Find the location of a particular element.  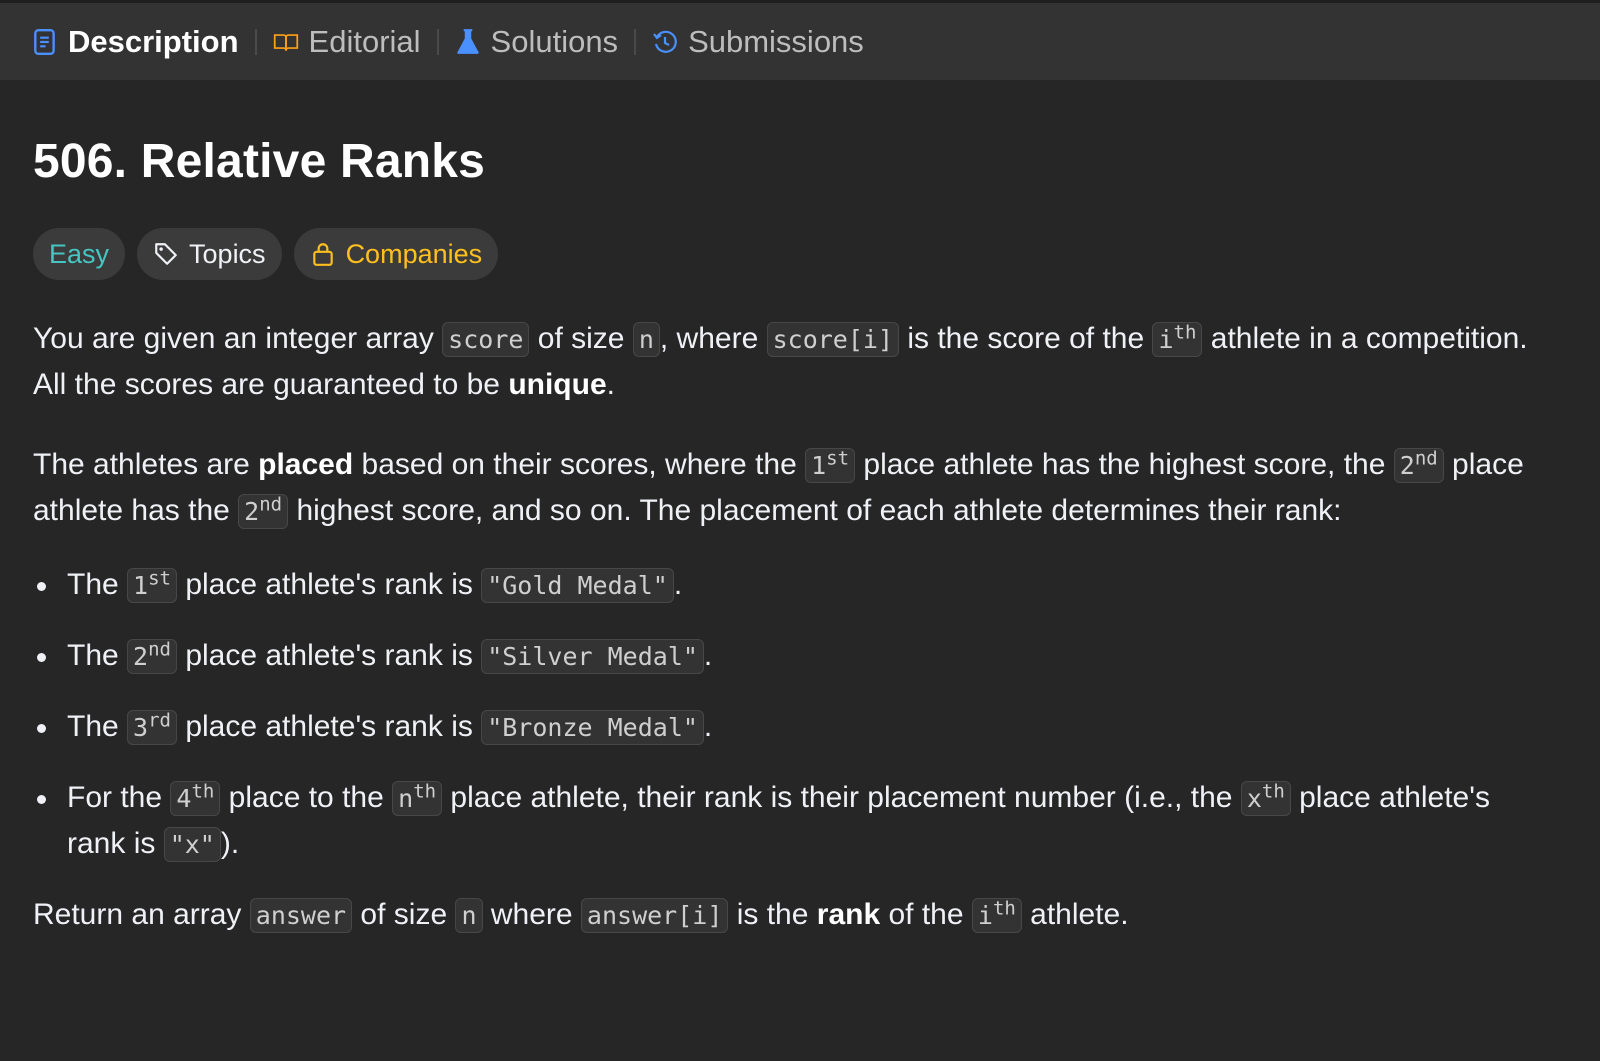

inline-code: 1st is located at coordinates (830, 465).